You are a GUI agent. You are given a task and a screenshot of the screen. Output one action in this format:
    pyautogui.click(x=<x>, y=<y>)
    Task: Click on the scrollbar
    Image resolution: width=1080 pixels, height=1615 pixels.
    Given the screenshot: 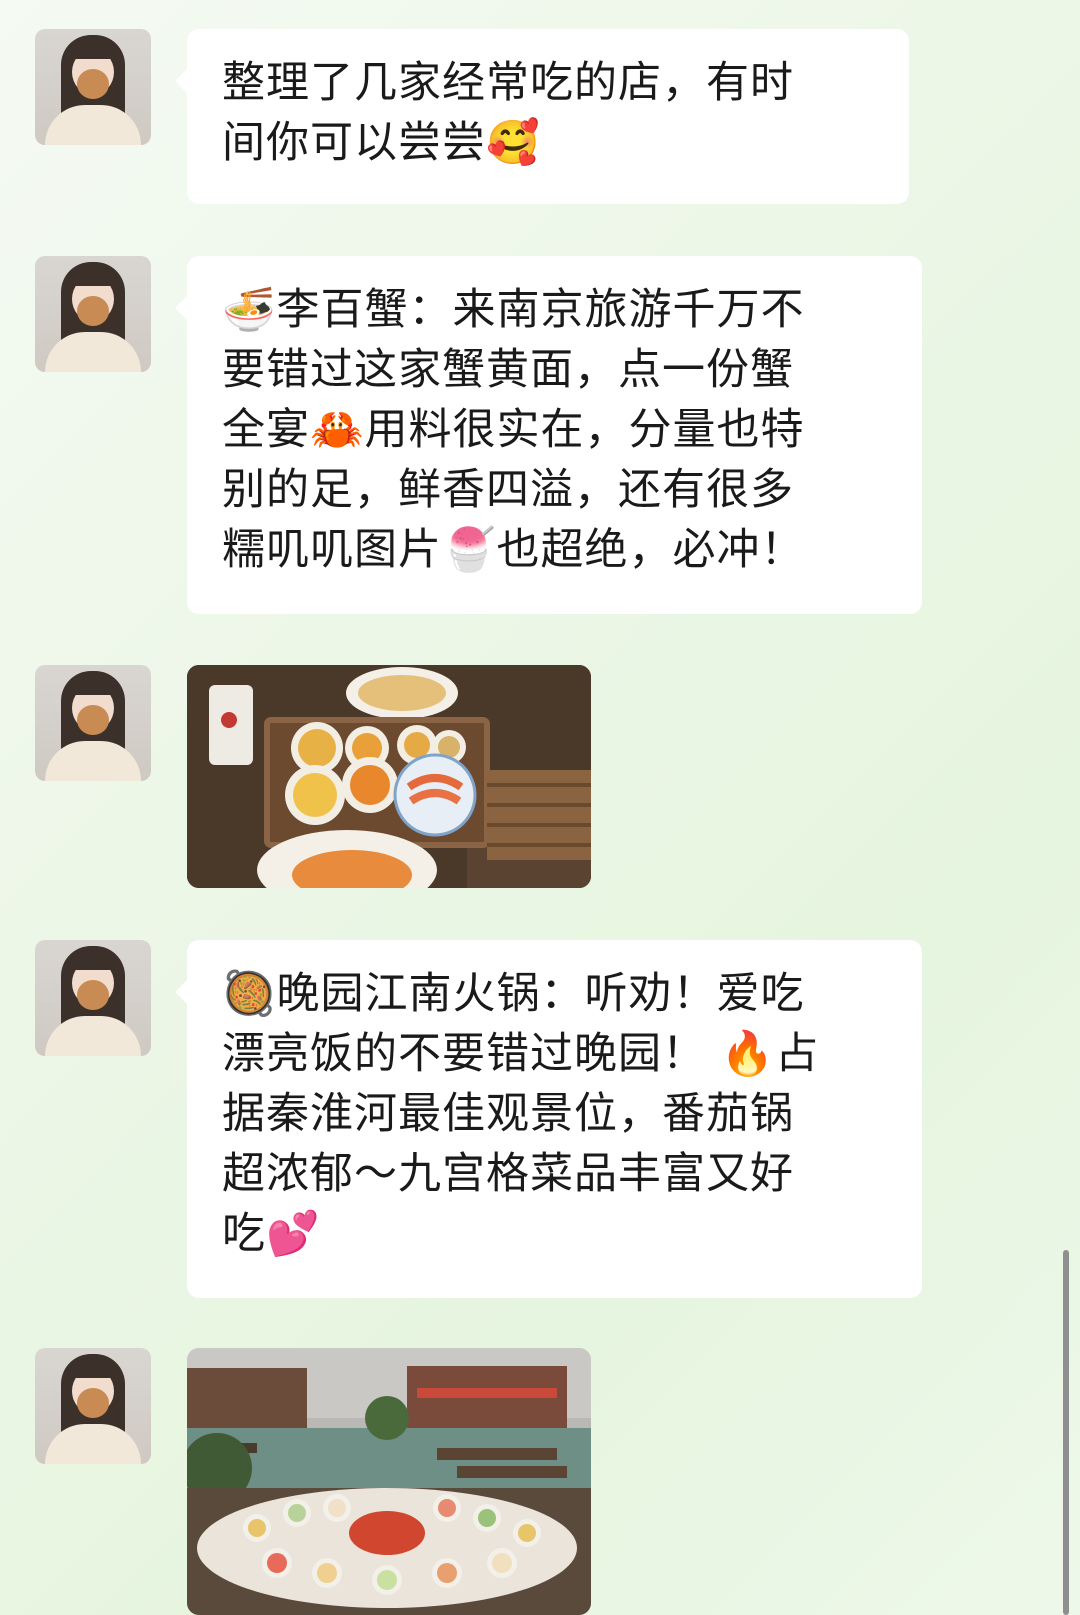 What is the action you would take?
    pyautogui.click(x=1066, y=1432)
    